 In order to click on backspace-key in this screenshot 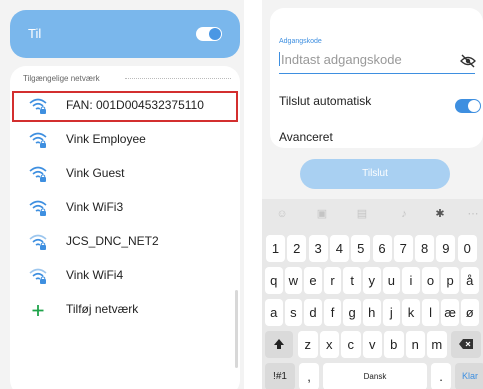, I will do `click(466, 344)`.